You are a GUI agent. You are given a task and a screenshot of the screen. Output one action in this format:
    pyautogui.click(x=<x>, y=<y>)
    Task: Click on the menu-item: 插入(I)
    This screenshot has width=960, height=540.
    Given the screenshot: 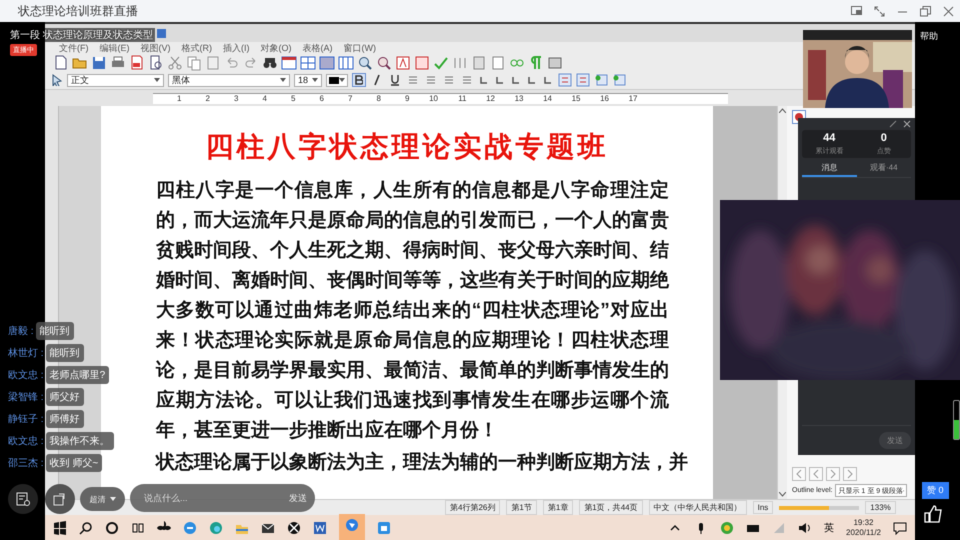 What is the action you would take?
    pyautogui.click(x=236, y=48)
    